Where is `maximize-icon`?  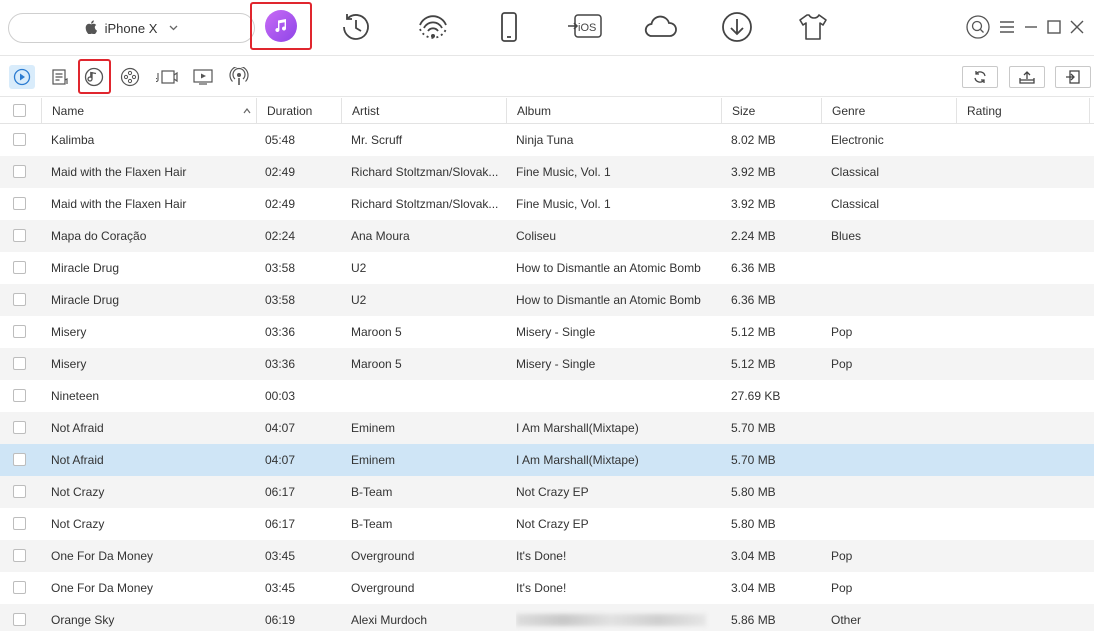
maximize-icon is located at coordinates (1054, 27).